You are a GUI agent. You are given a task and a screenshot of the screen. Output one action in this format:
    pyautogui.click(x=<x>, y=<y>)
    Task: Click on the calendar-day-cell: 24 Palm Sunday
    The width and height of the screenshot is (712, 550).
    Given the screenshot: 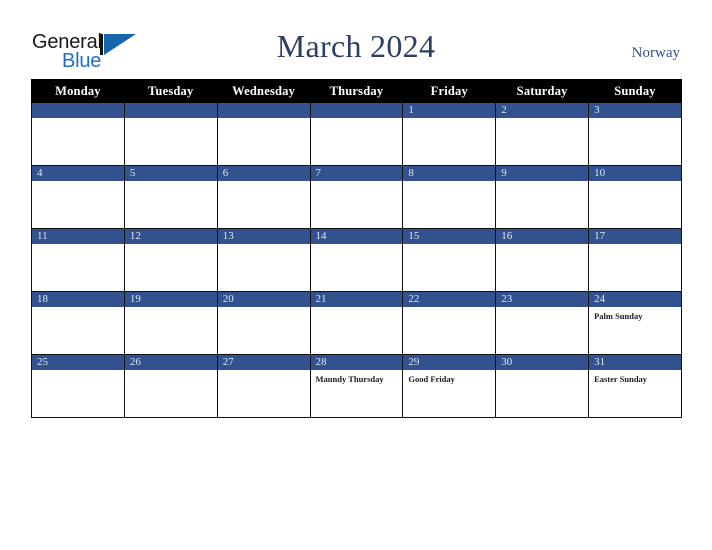 What is the action you would take?
    pyautogui.click(x=635, y=323)
    